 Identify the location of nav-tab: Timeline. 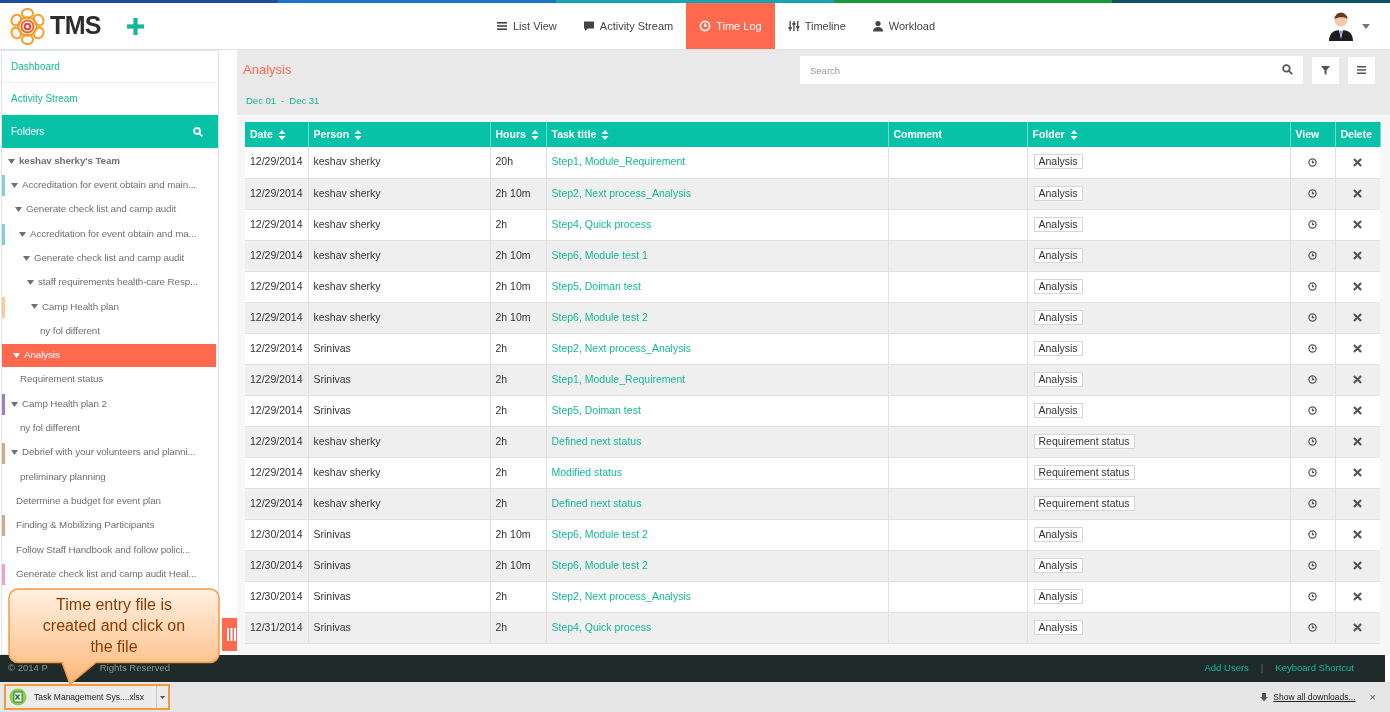
(816, 26).